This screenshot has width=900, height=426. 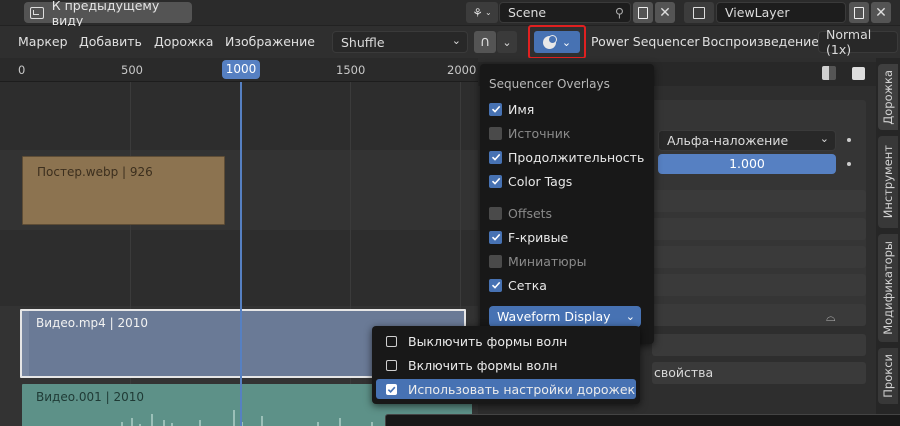 I want to click on overlay-option-label: Источник, so click(x=539, y=133).